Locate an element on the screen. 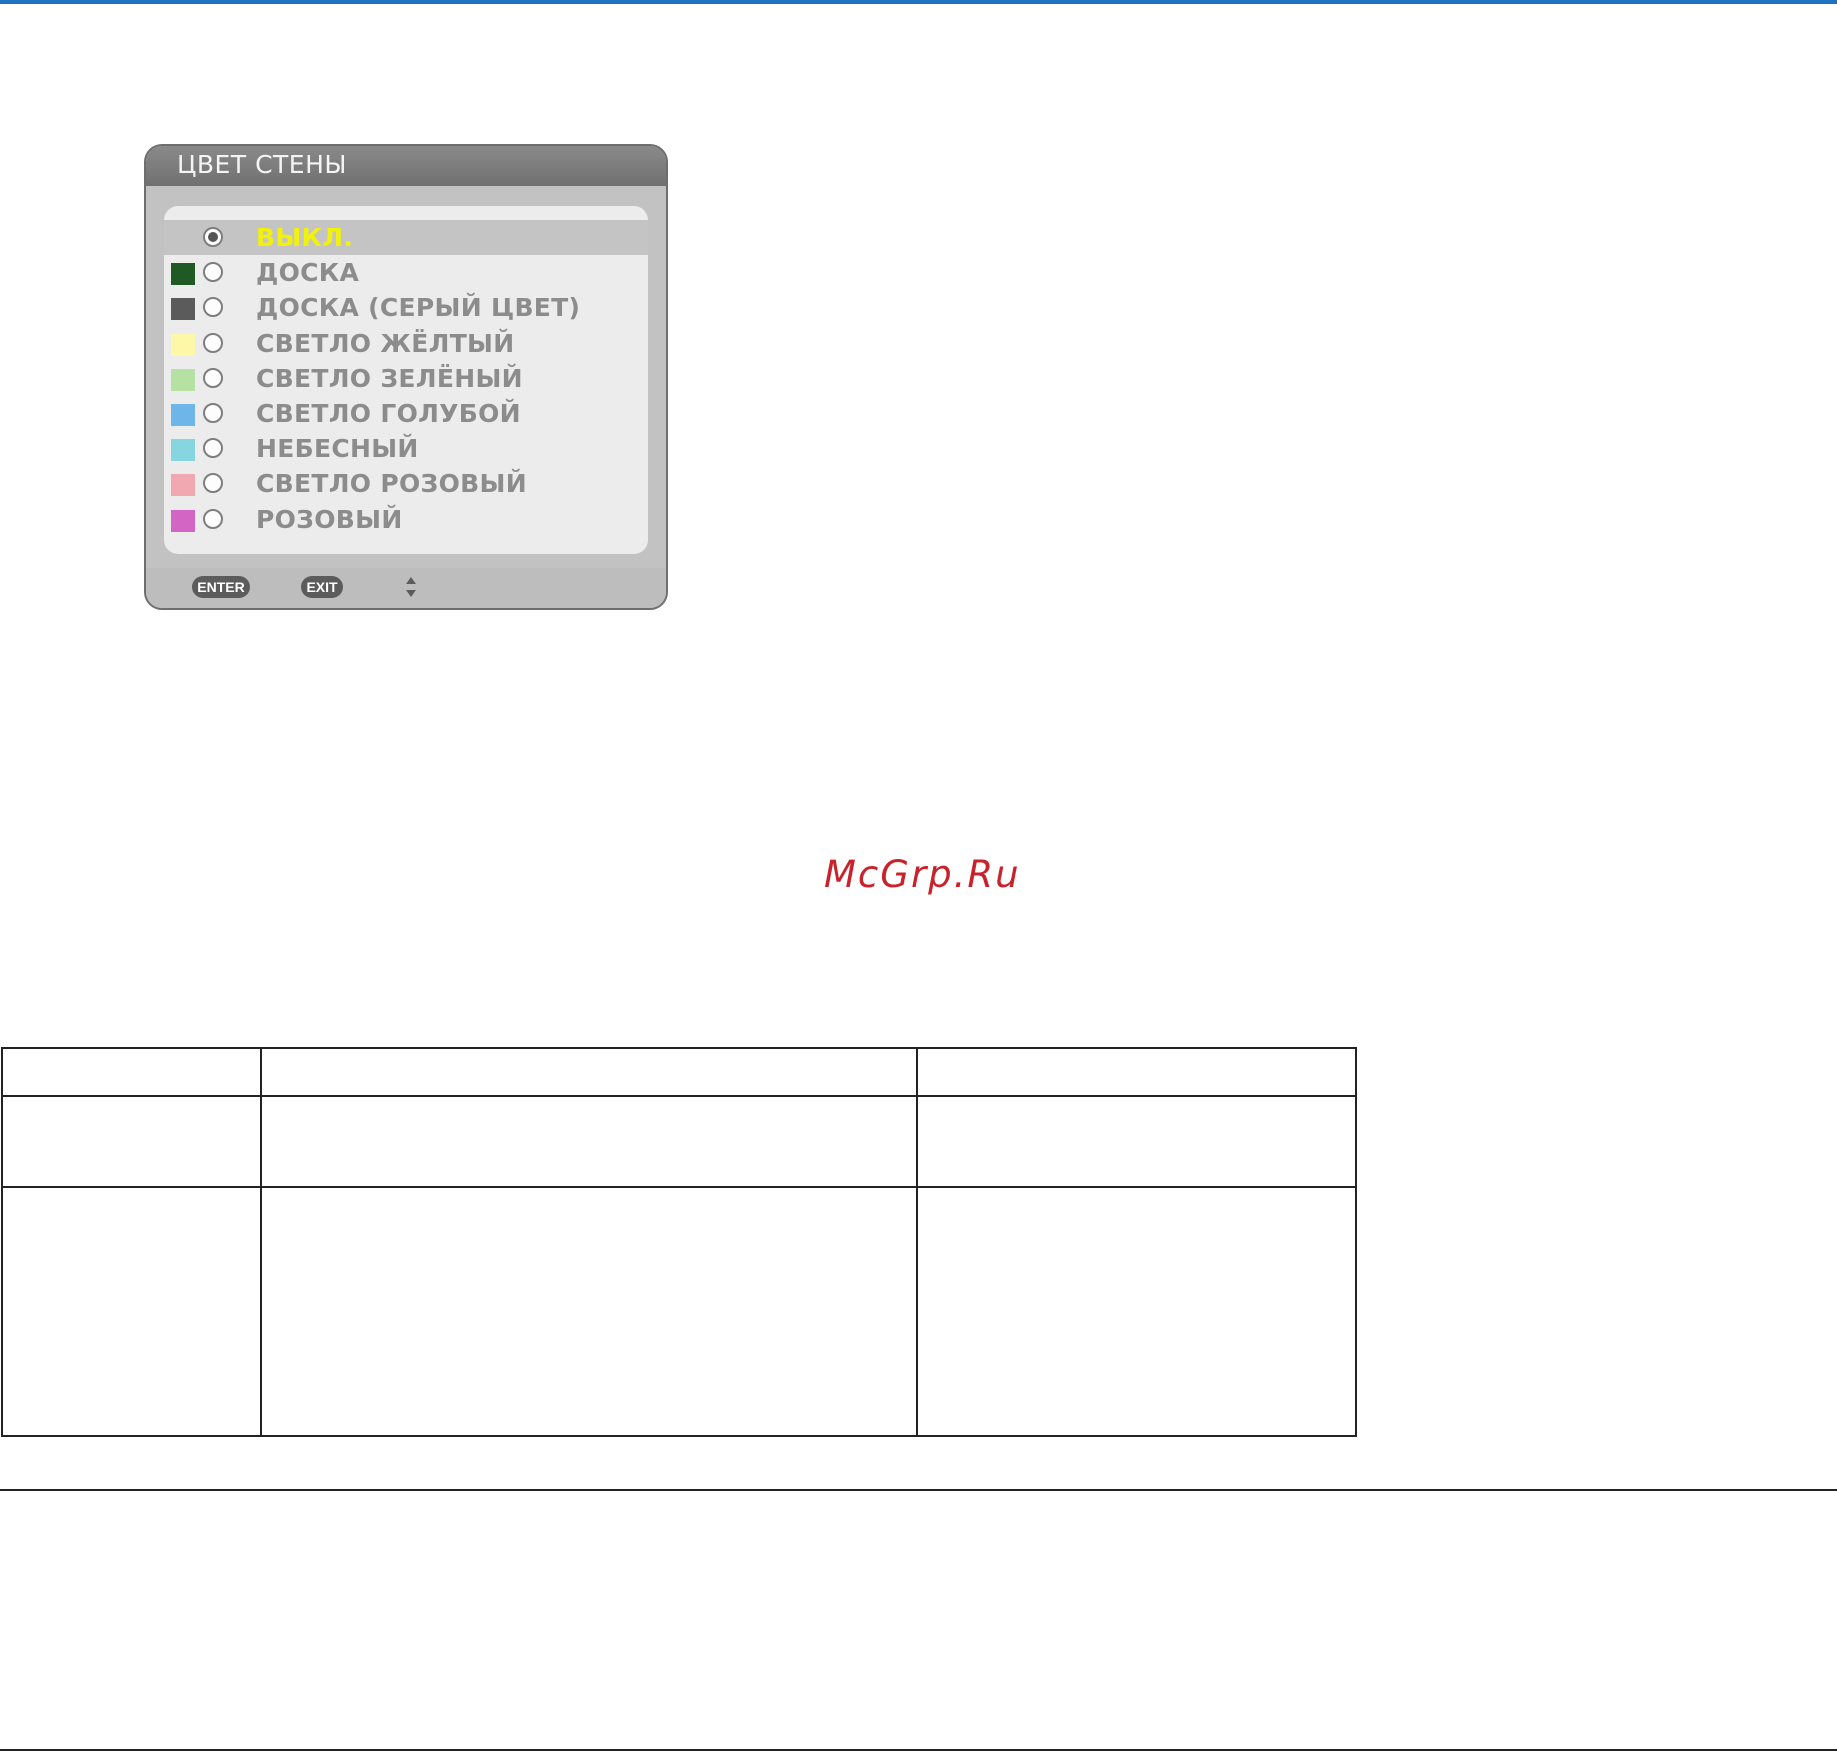  menu-option: СВЕТЛО ЖЁЛТЫЙ is located at coordinates (406, 343).